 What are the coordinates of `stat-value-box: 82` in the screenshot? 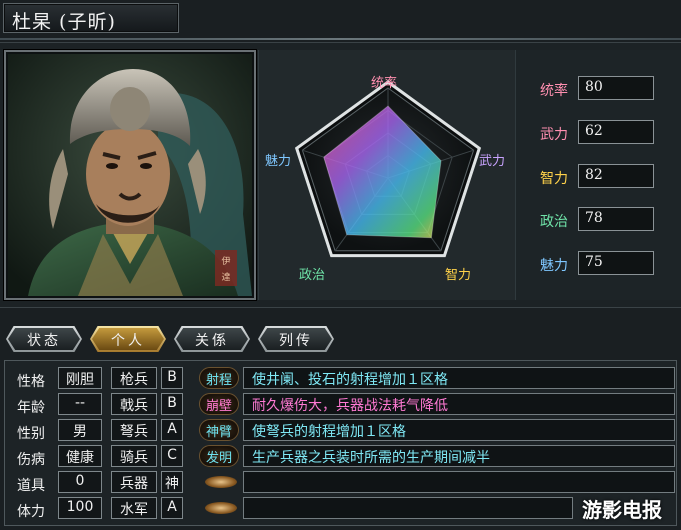 It's located at (616, 176).